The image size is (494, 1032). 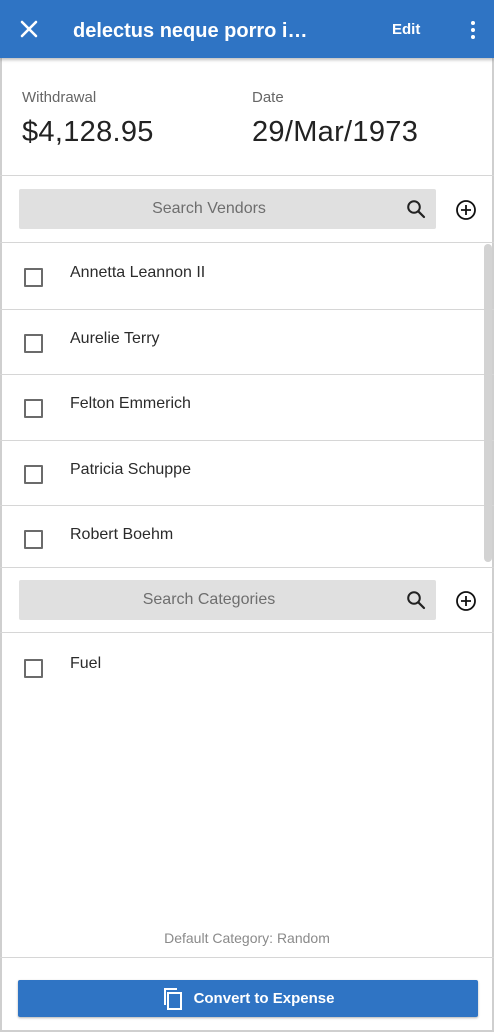 What do you see at coordinates (473, 23) in the screenshot?
I see `more-vertical-icon` at bounding box center [473, 23].